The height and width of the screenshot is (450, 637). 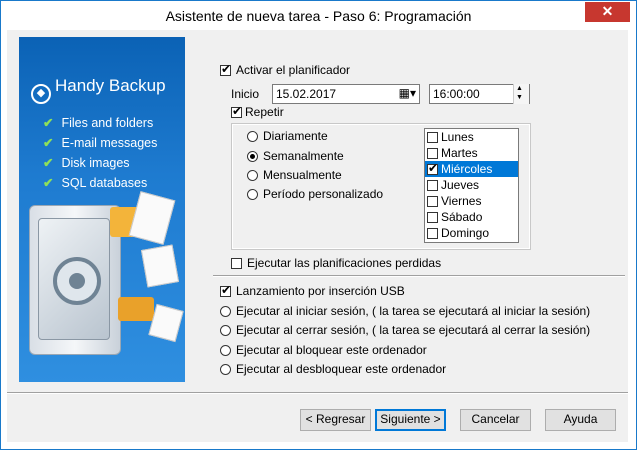 What do you see at coordinates (471, 233) in the screenshot?
I see `weekday-item-domingo: Domingo` at bounding box center [471, 233].